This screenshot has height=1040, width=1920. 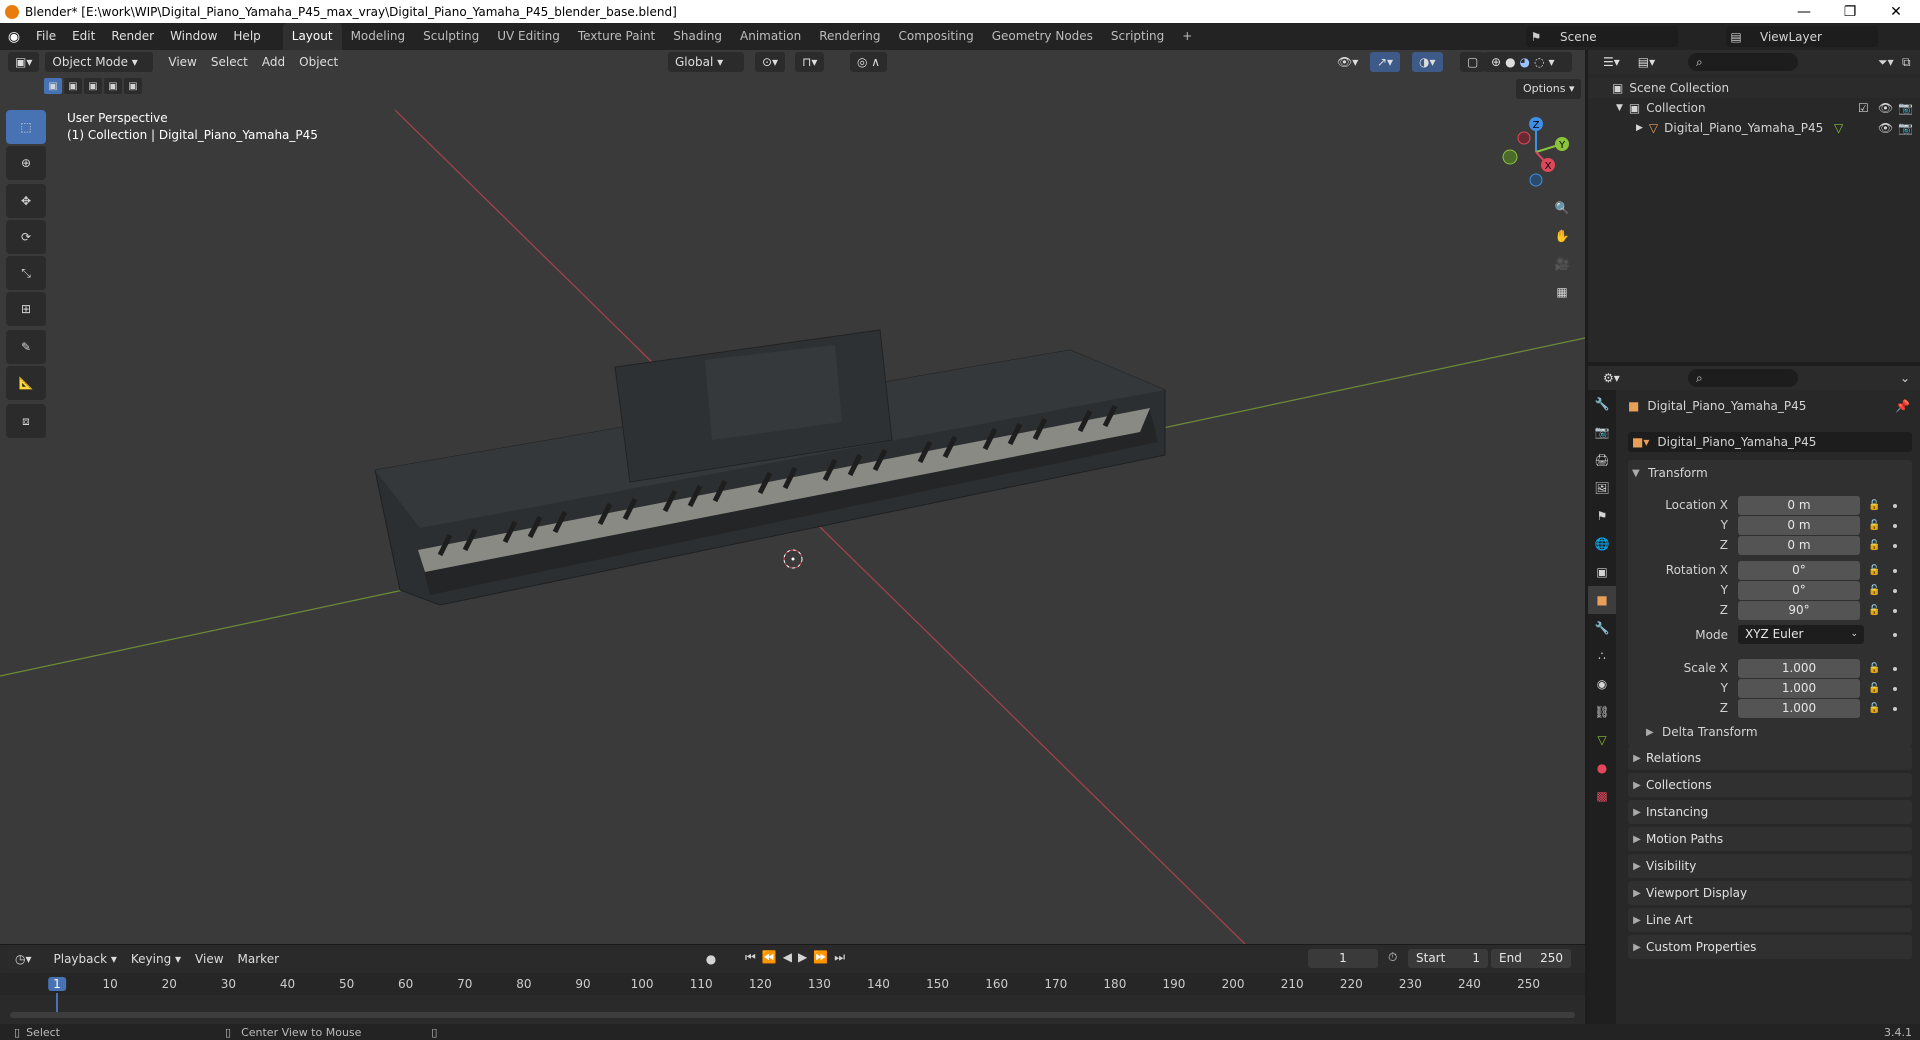 I want to click on next-keyframe-icon: ⏩, so click(x=820, y=957).